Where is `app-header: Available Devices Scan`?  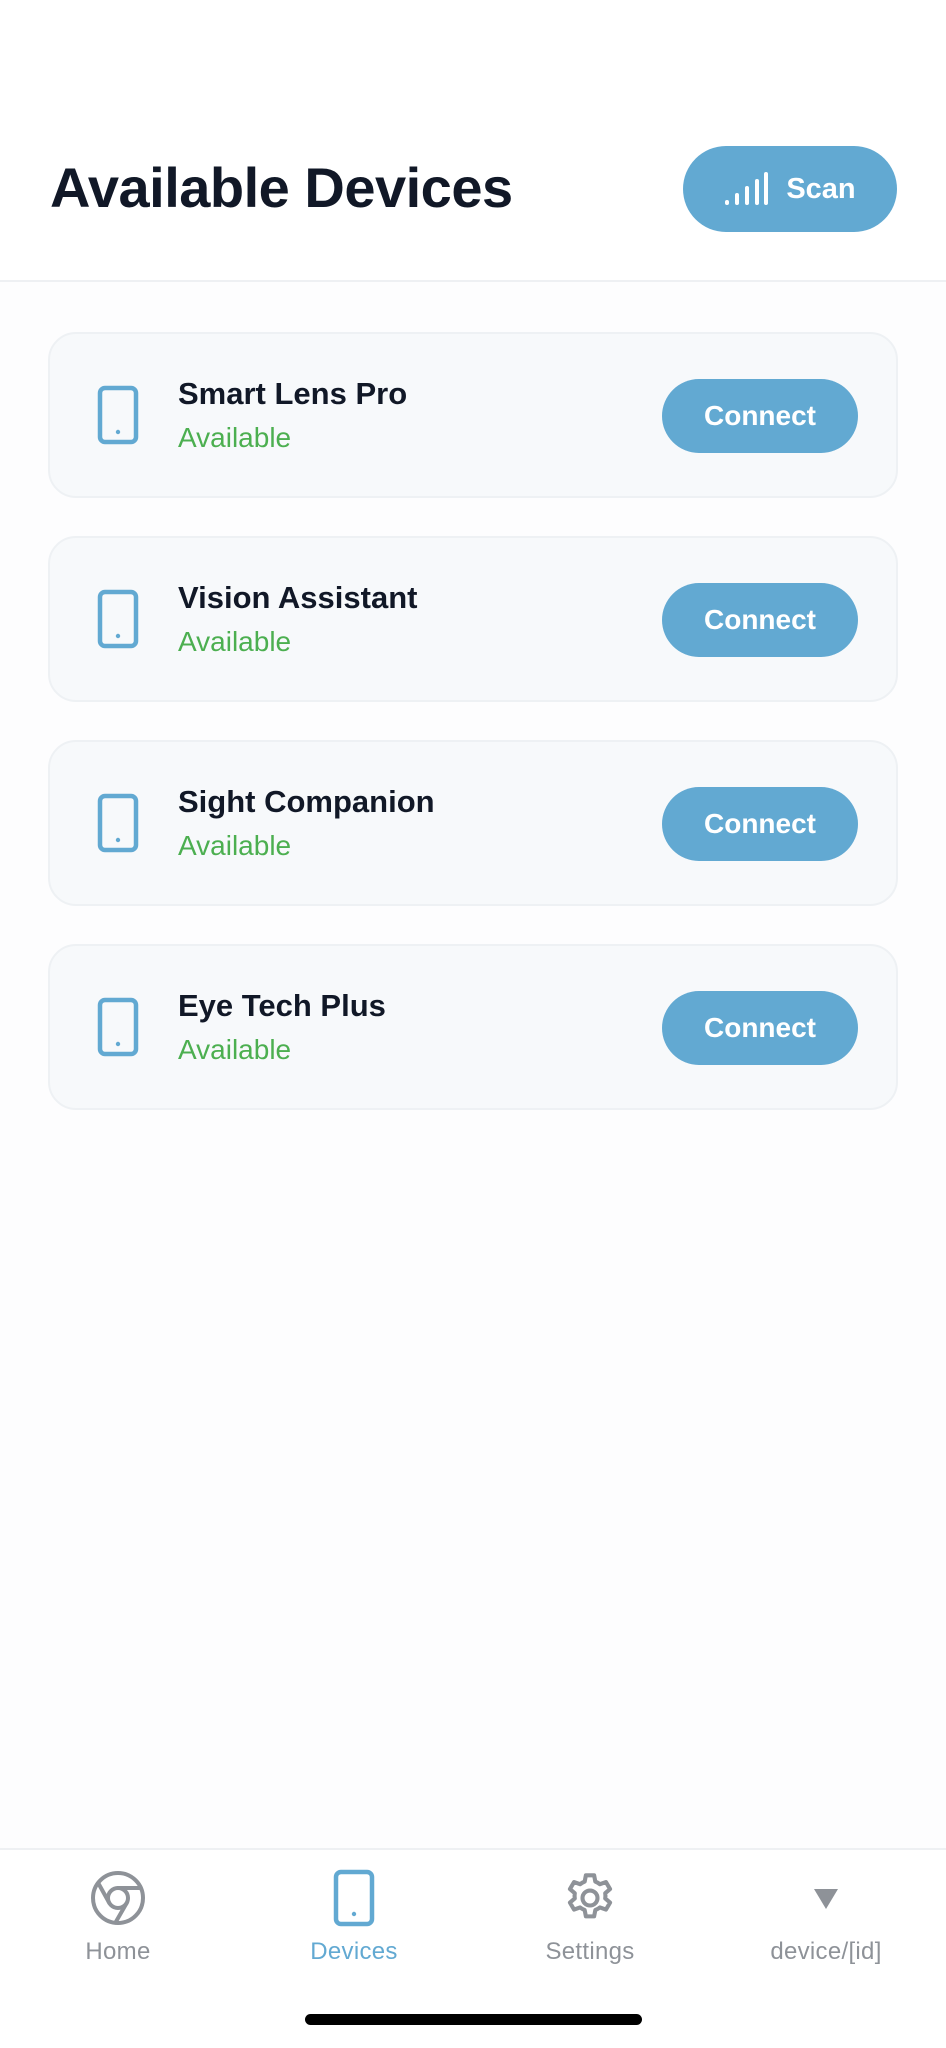
app-header: Available Devices Scan is located at coordinates (473, 141).